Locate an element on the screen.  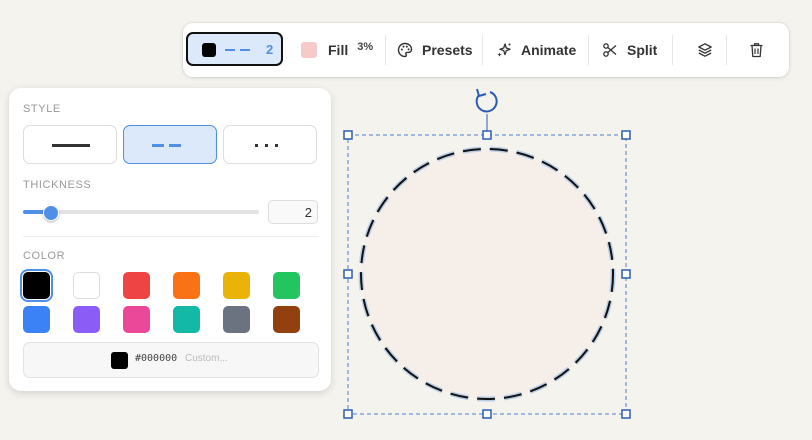
style-section-label: STYLE is located at coordinates (42, 109).